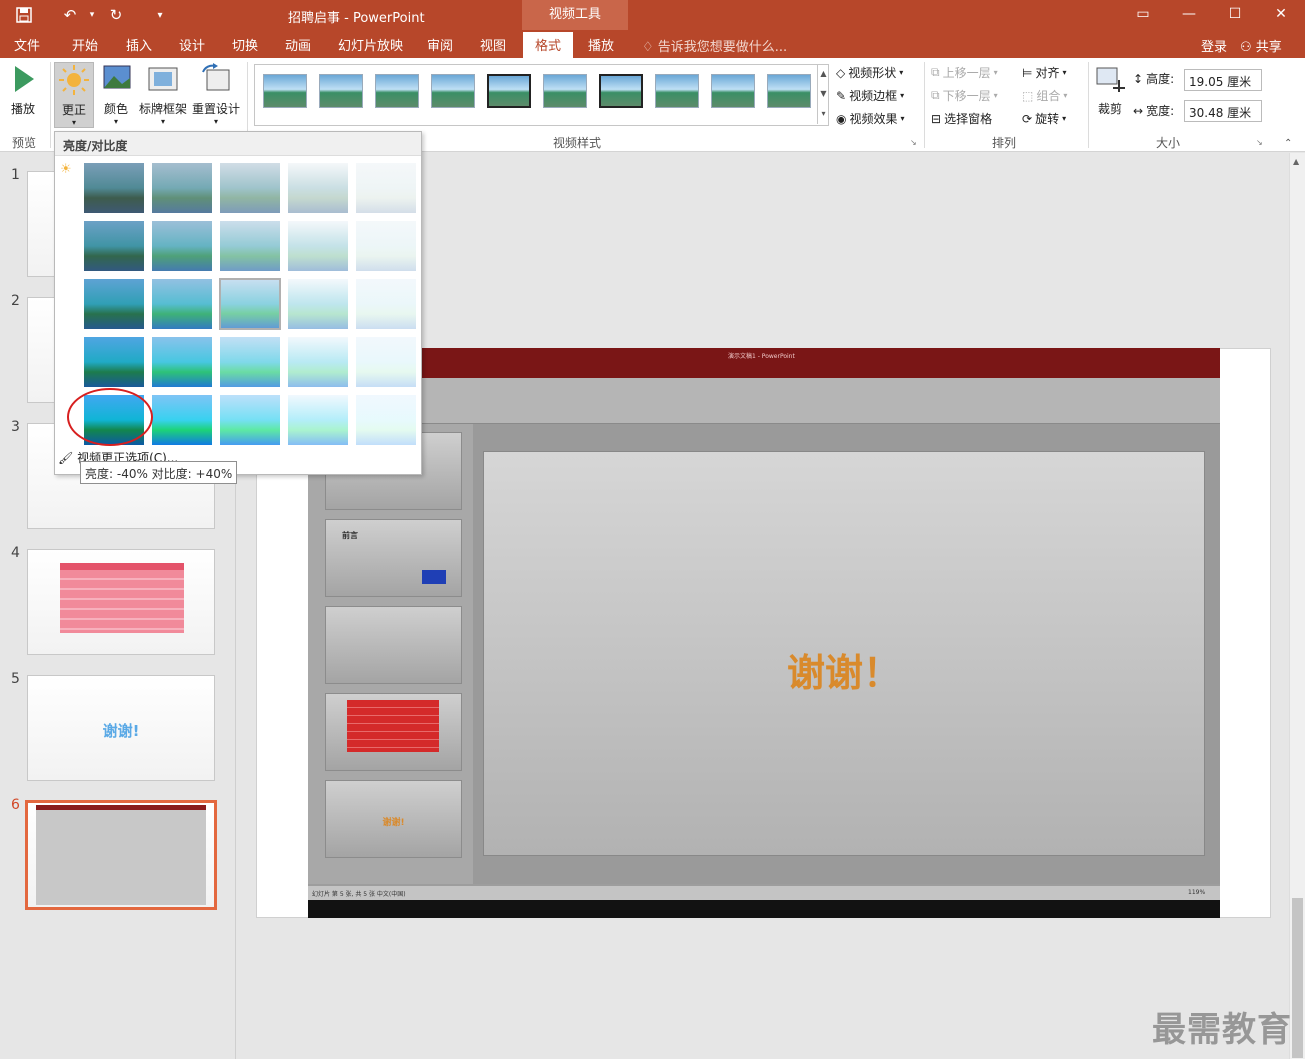 The image size is (1305, 1059). What do you see at coordinates (350, 535) in the screenshot?
I see `video-thumb-title: 前言` at bounding box center [350, 535].